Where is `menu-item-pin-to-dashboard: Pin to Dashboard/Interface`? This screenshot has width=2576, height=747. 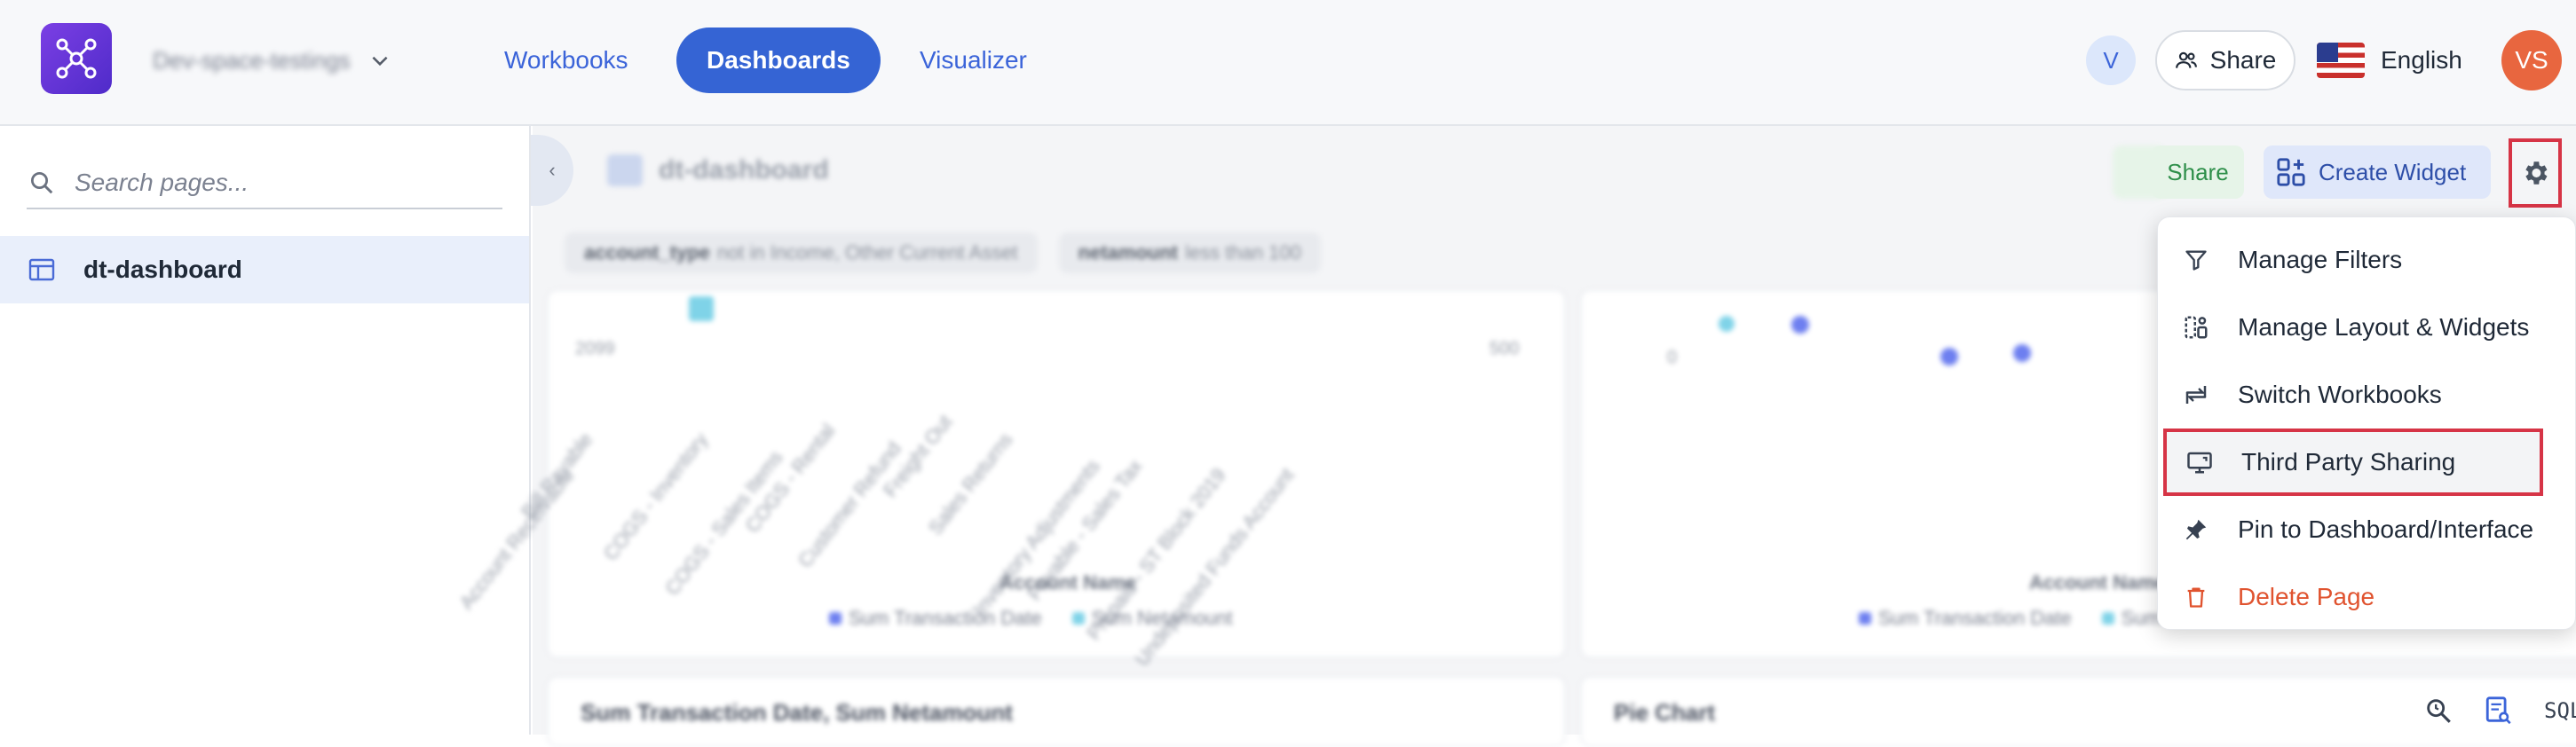 menu-item-pin-to-dashboard: Pin to Dashboard/Interface is located at coordinates (2367, 529).